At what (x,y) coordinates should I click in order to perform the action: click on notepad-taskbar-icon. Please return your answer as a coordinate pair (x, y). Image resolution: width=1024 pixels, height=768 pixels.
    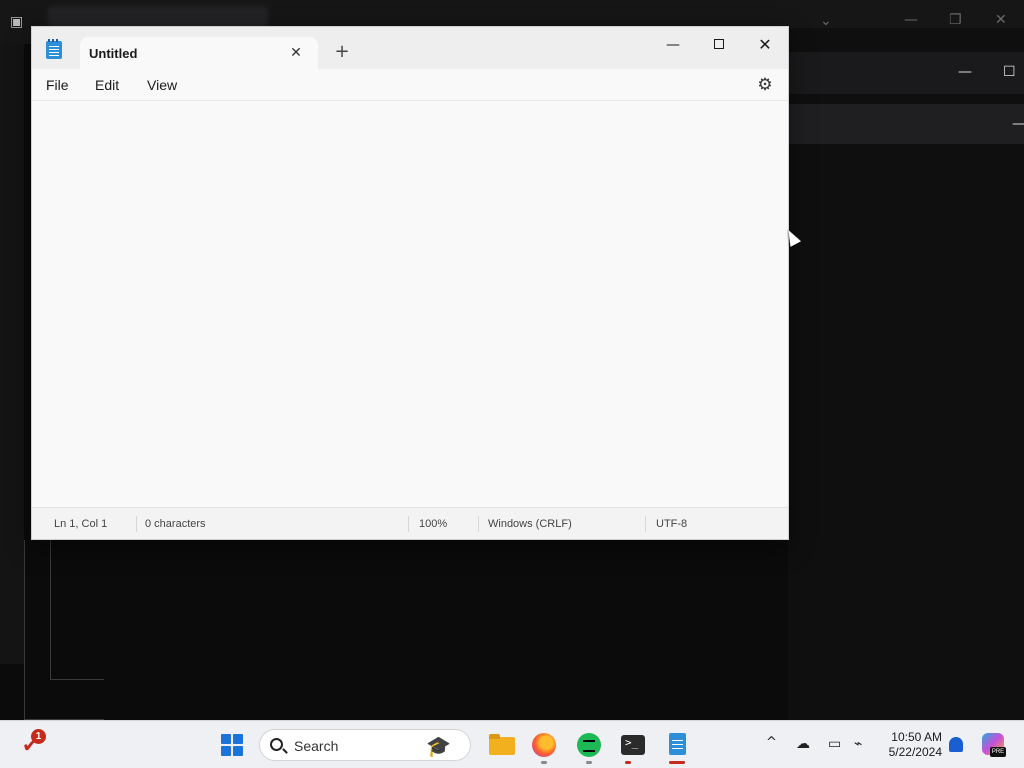
    Looking at the image, I should click on (677, 745).